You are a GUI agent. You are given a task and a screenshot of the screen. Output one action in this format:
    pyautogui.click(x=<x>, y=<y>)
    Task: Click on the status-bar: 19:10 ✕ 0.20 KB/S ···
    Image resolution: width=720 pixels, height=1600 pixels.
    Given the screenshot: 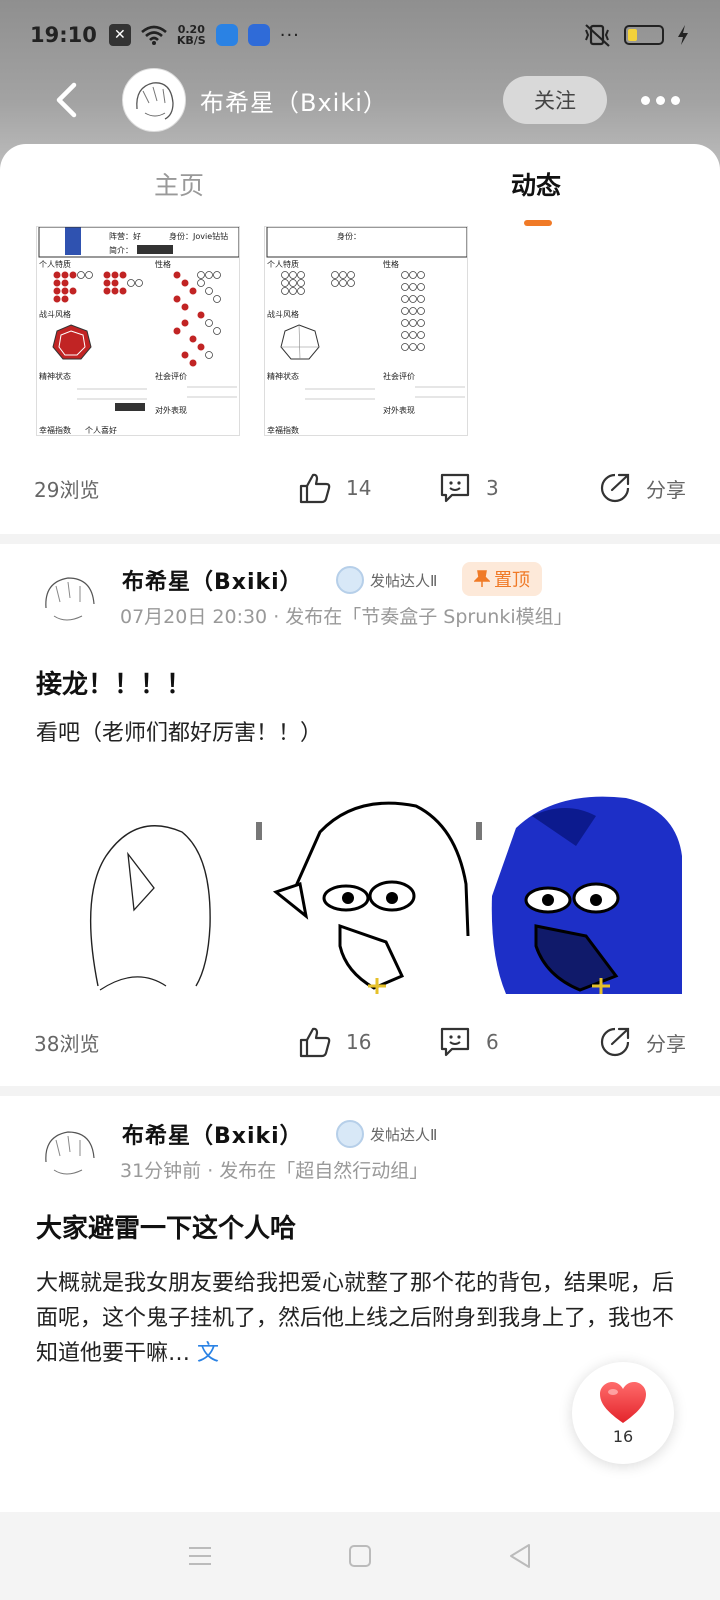 What is the action you would take?
    pyautogui.click(x=360, y=35)
    